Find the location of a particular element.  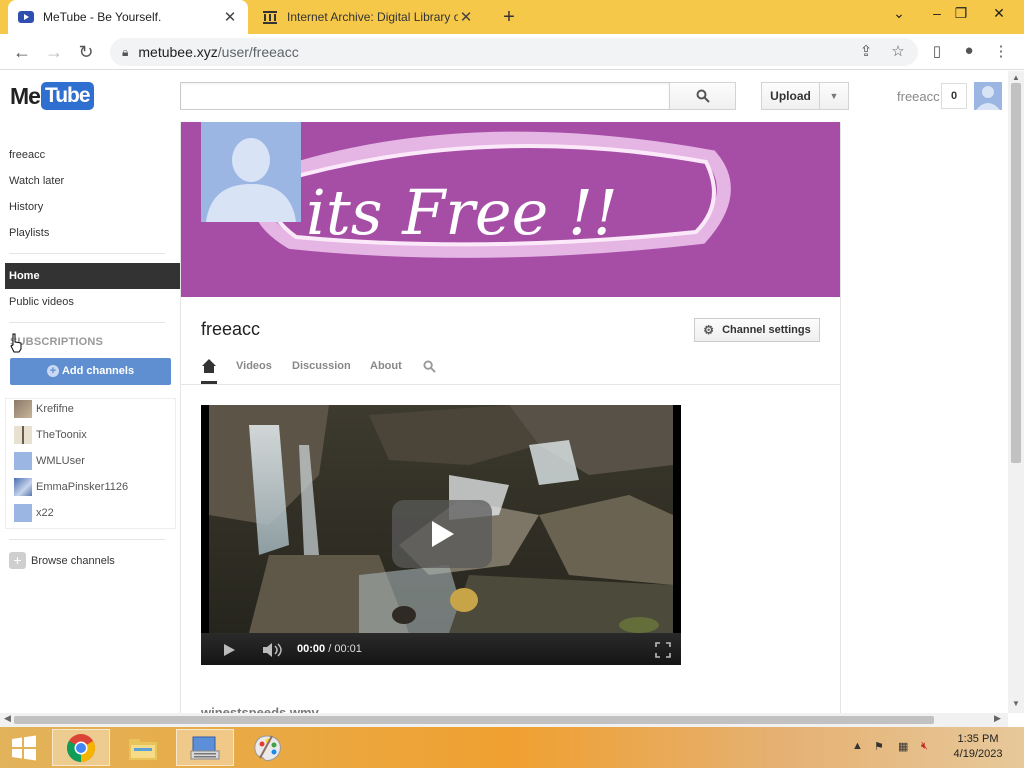

subscription-item: EmmaPinsker1126 is located at coordinates (71, 487).